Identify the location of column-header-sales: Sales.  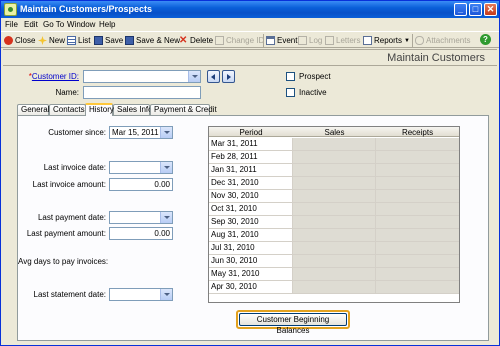
(334, 132).